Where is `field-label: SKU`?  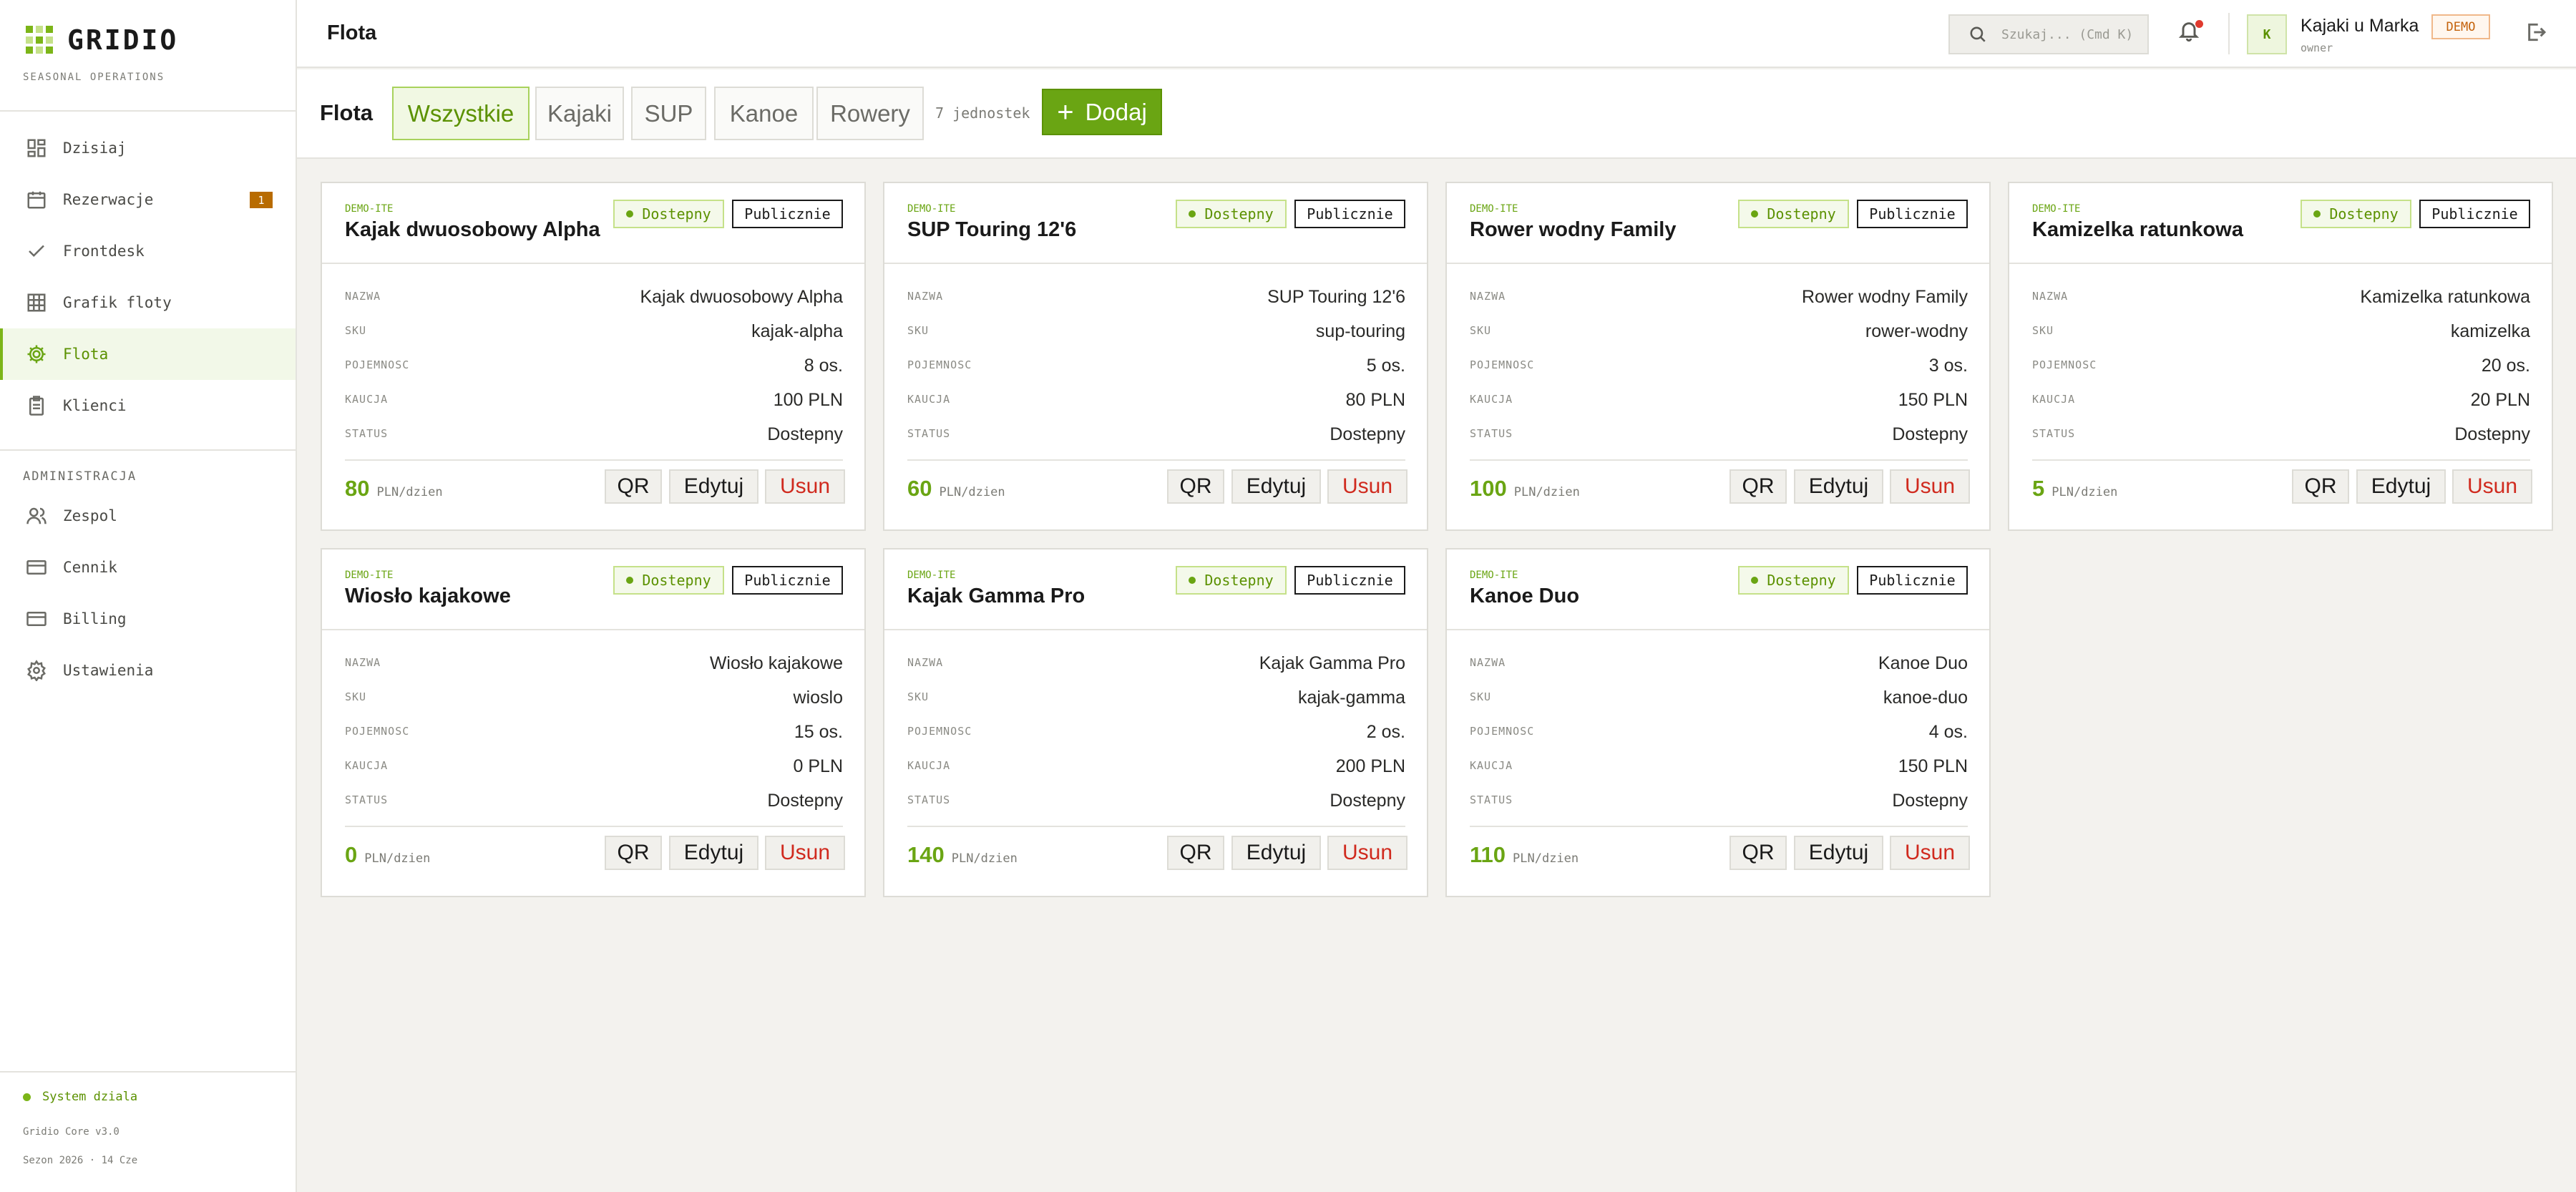
field-label: SKU is located at coordinates (1481, 697).